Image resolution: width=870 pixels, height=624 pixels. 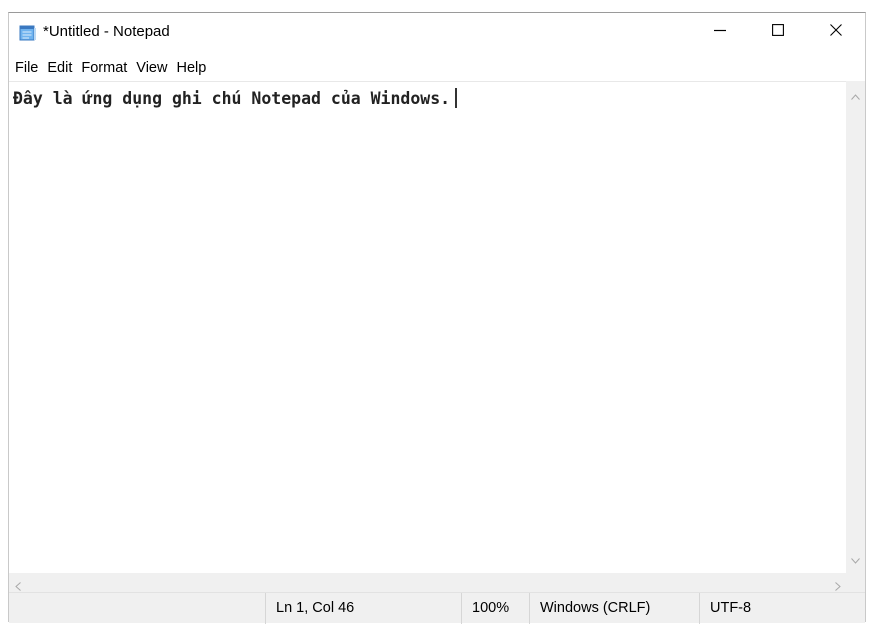 I want to click on minimize-button, so click(x=720, y=32).